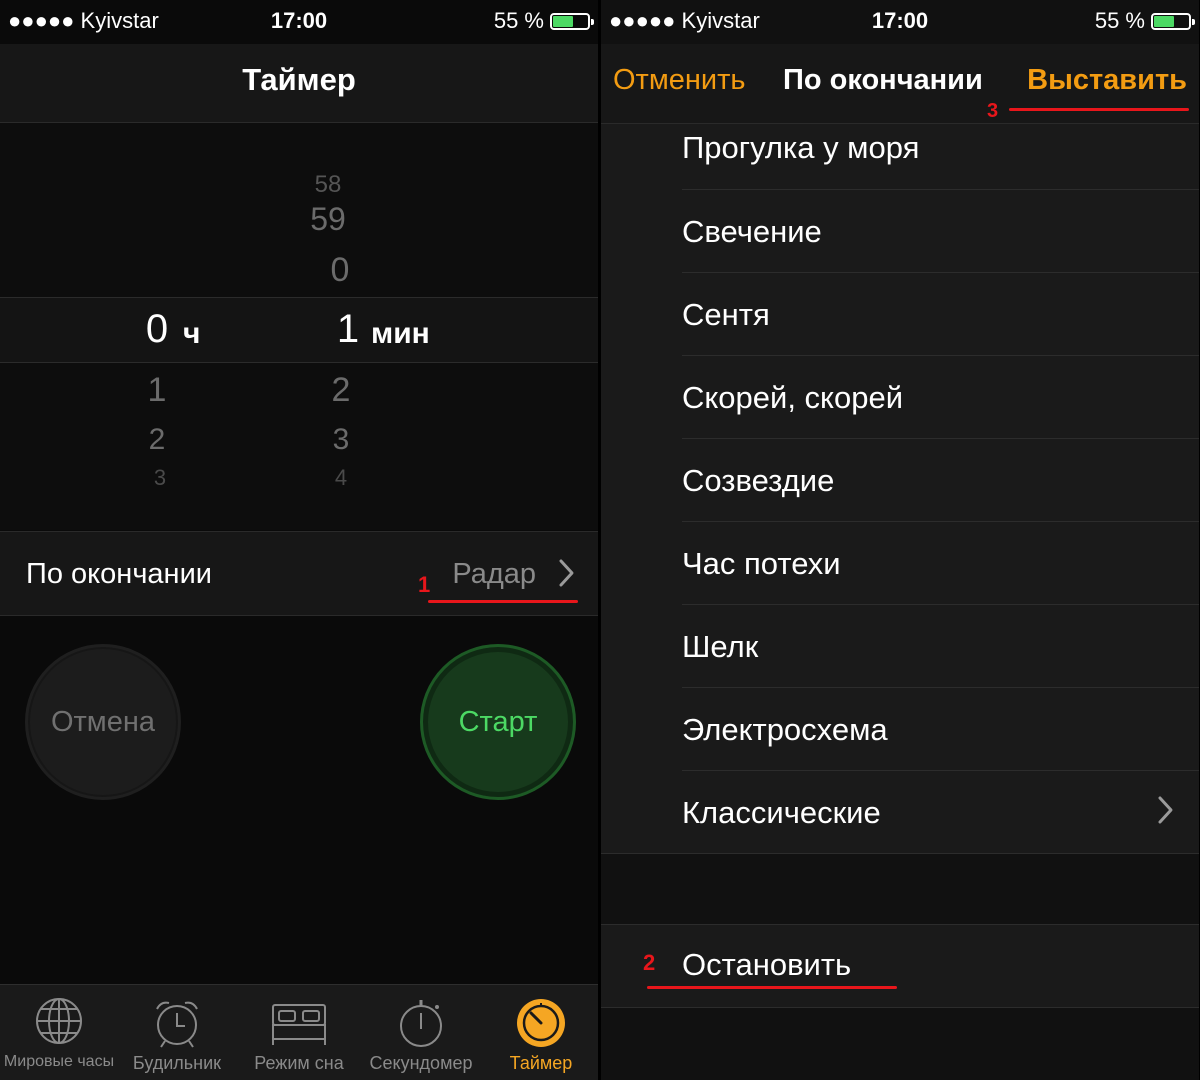 This screenshot has width=1200, height=1080. Describe the element at coordinates (720, 646) in the screenshot. I see `sound-name: Шелк` at that location.